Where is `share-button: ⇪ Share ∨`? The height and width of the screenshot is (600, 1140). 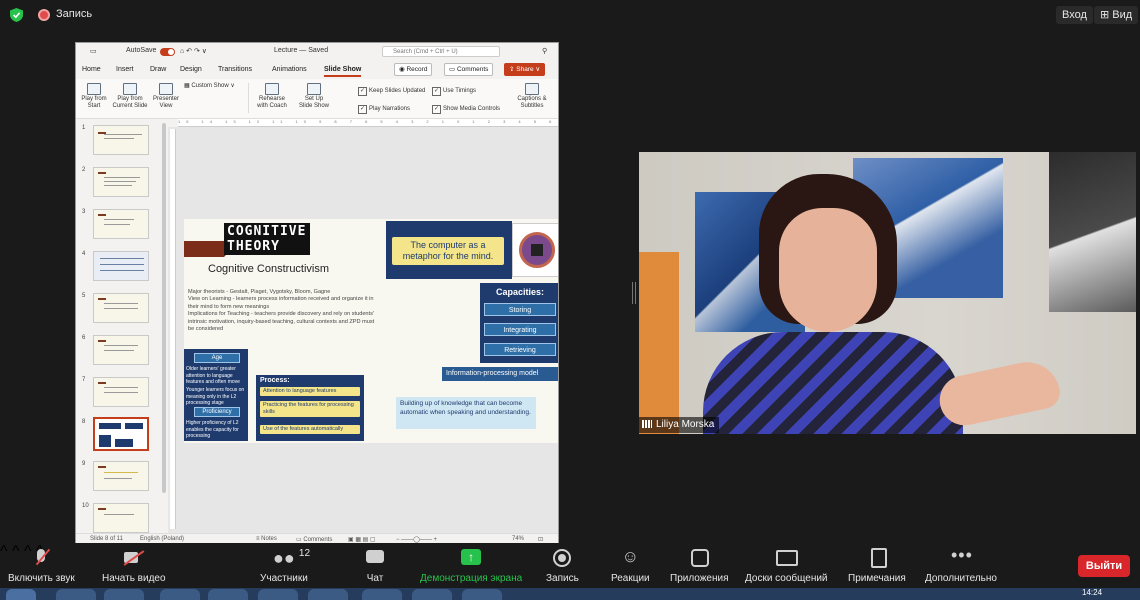
share-button: ⇪ Share ∨ is located at coordinates (525, 69).